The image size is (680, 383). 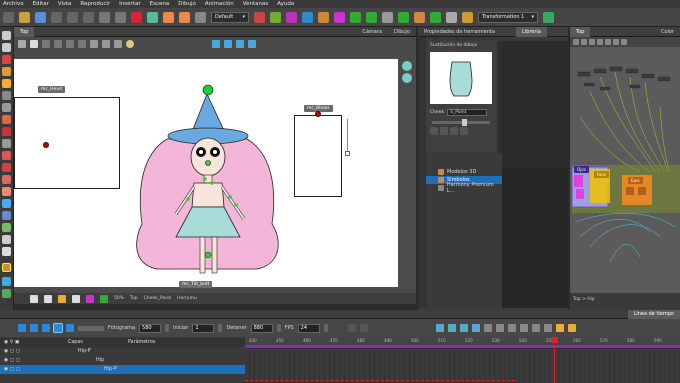 What do you see at coordinates (580, 31) in the screenshot?
I see `tab-node-top: Top` at bounding box center [580, 31].